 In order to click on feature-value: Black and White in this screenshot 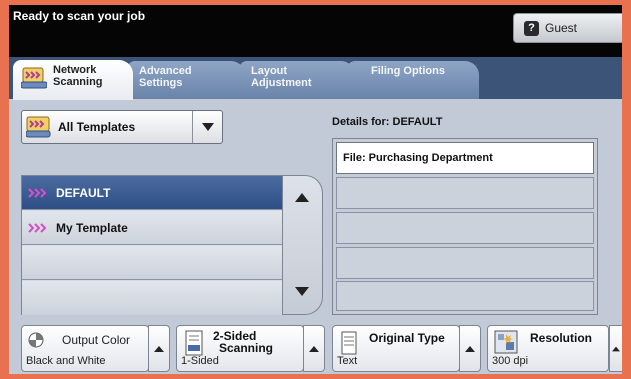, I will do `click(66, 361)`.